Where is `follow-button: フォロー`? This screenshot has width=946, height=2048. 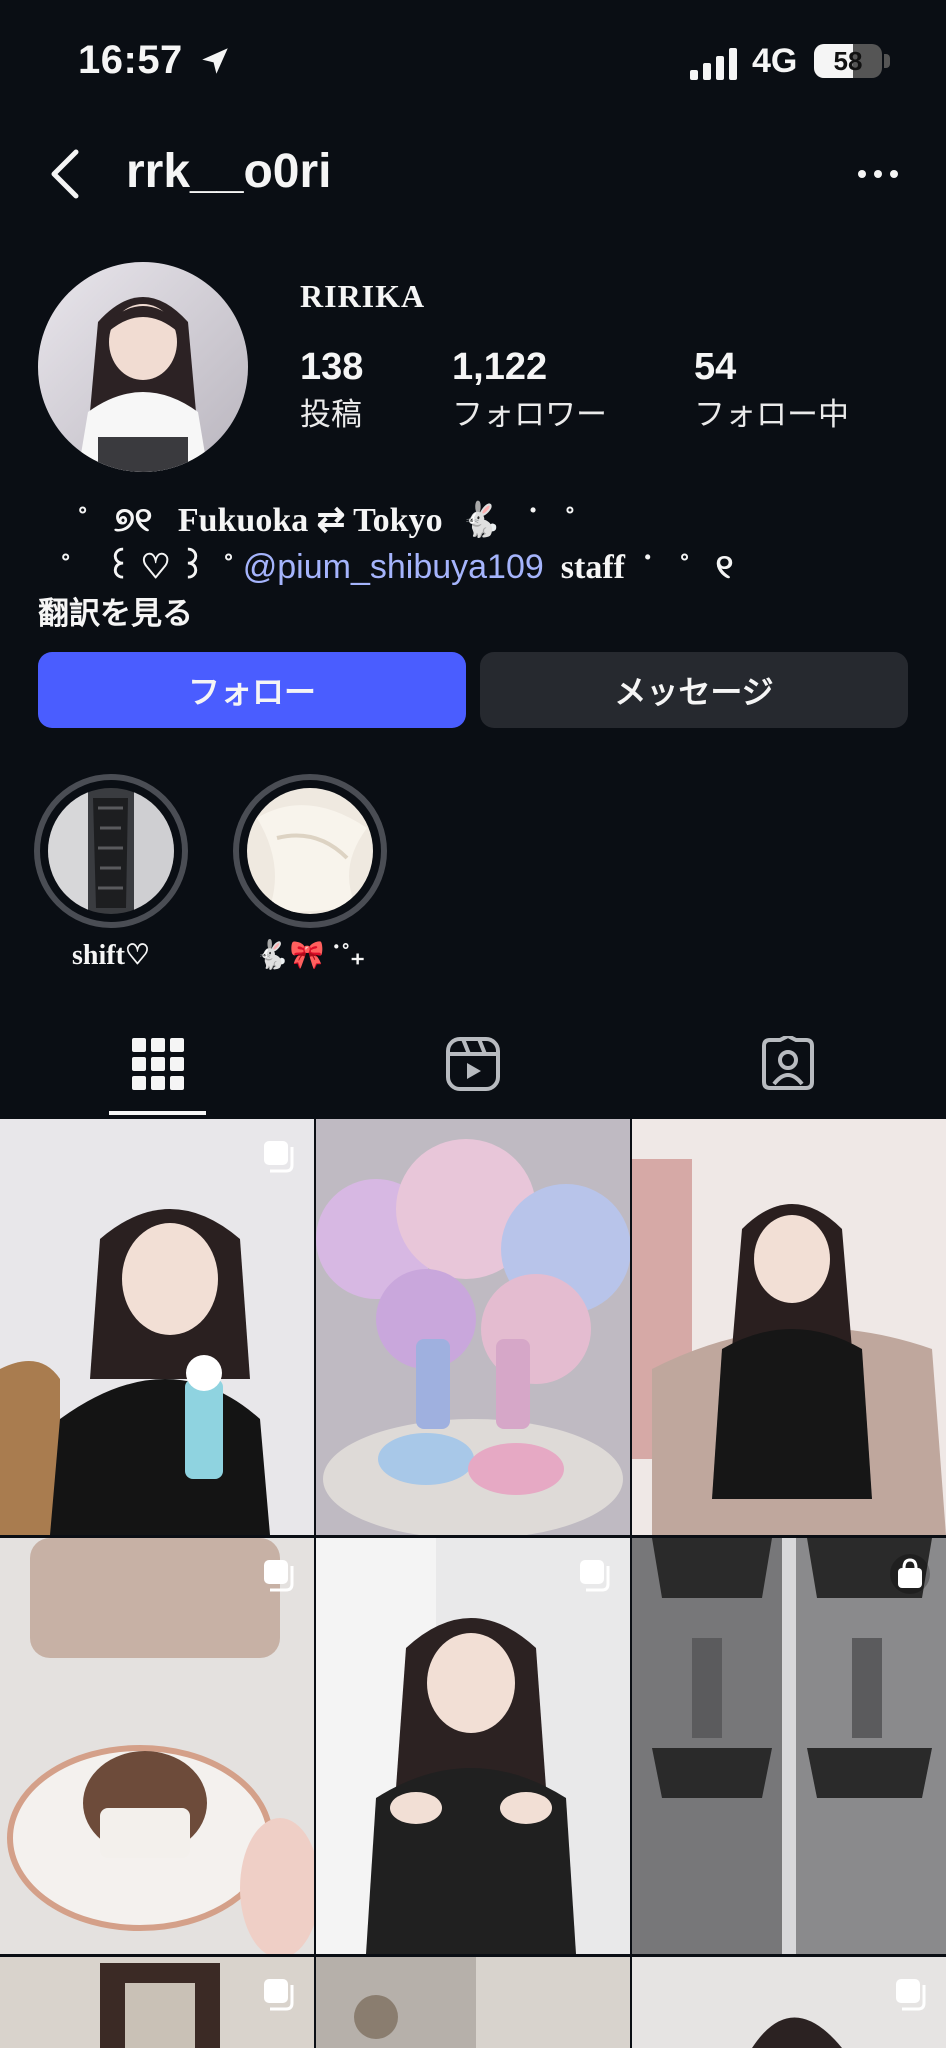
follow-button: フォロー is located at coordinates (252, 690).